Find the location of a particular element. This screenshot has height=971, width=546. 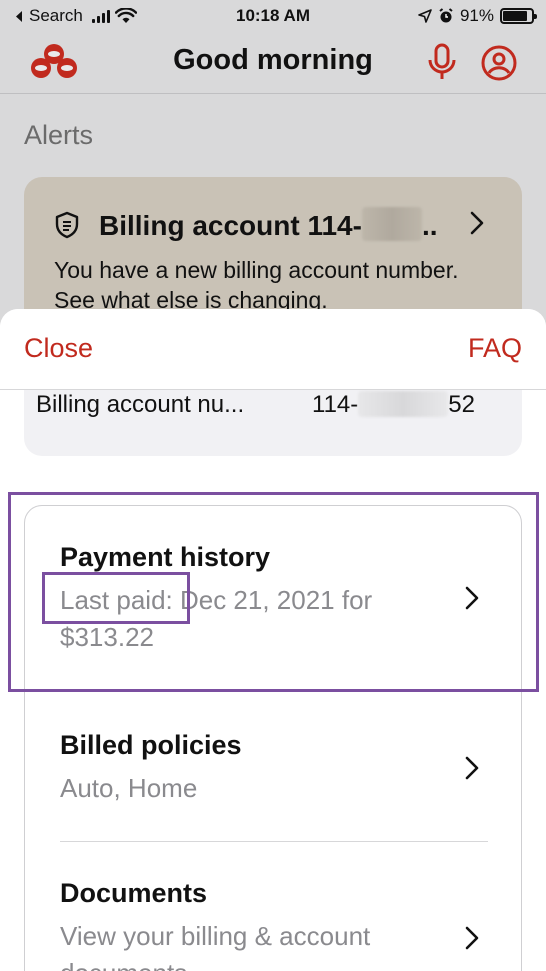

billed-policies-title: Billed policies is located at coordinates (151, 745).